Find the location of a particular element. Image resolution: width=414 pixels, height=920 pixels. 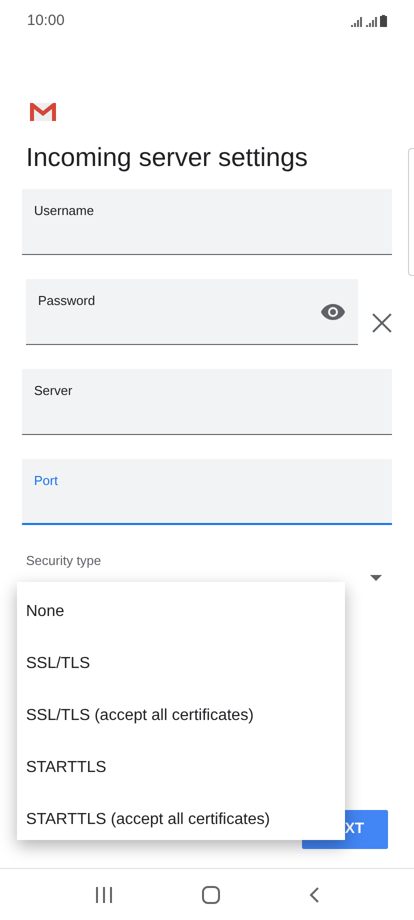

recent-apps-icon is located at coordinates (103, 894).